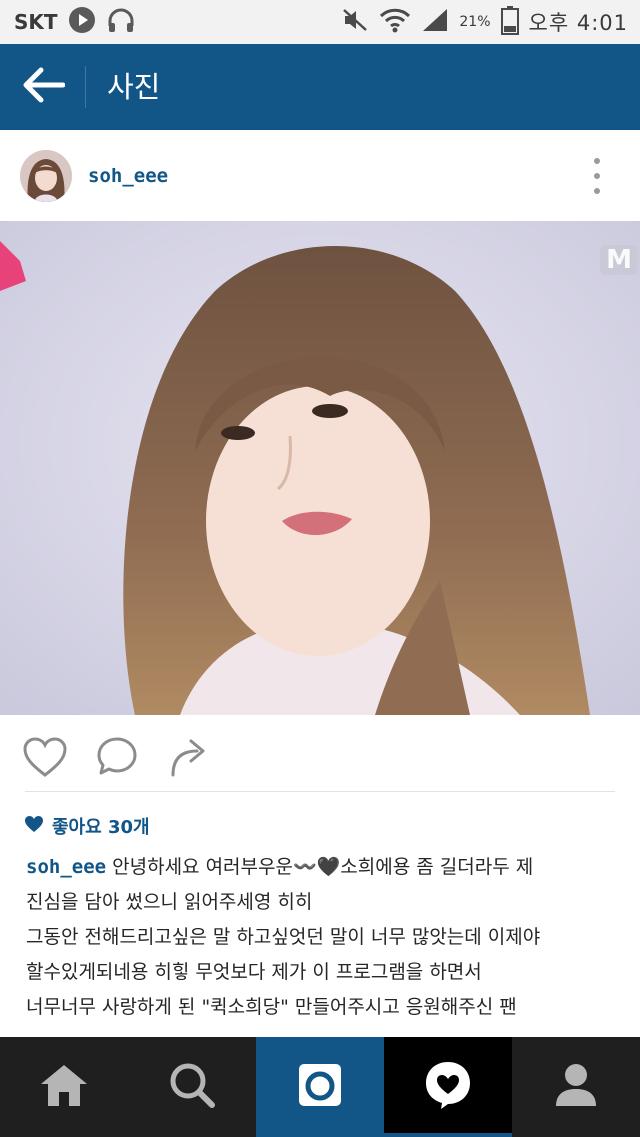 This screenshot has width=640, height=1137. I want to click on status-bar: SKT 21% 오후 4:01, so click(320, 22).